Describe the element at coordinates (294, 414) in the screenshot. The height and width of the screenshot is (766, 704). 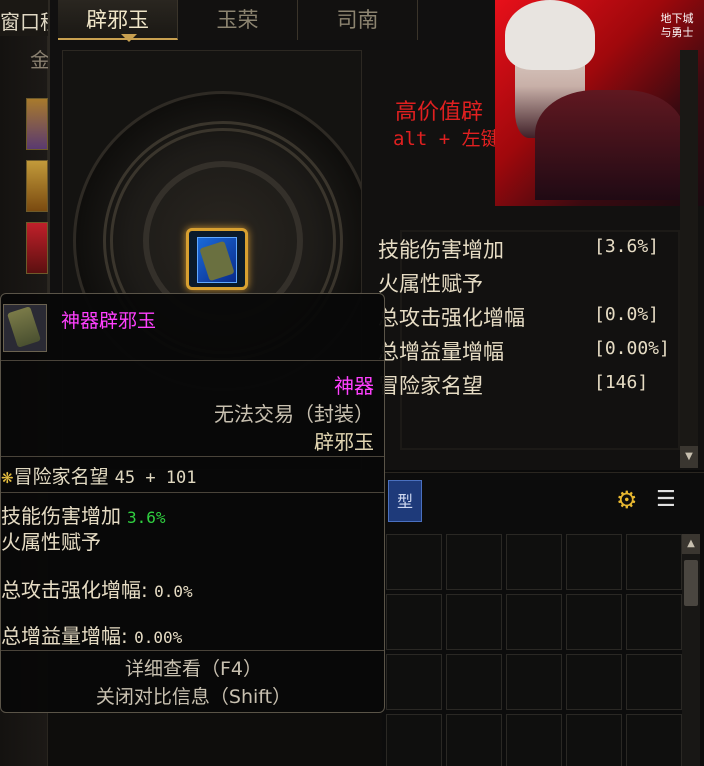
I see `item-trade-status: 无法交易（封装）` at that location.